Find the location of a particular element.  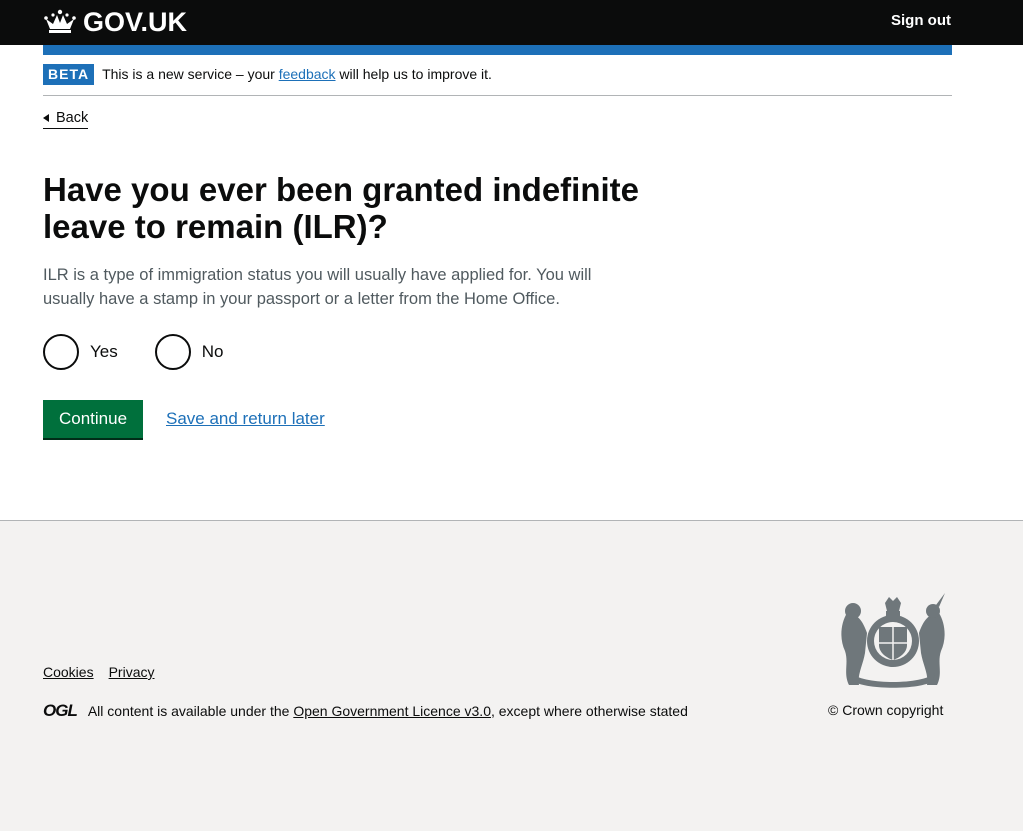

site-header: GOV.UK Sign out is located at coordinates (511, 22).